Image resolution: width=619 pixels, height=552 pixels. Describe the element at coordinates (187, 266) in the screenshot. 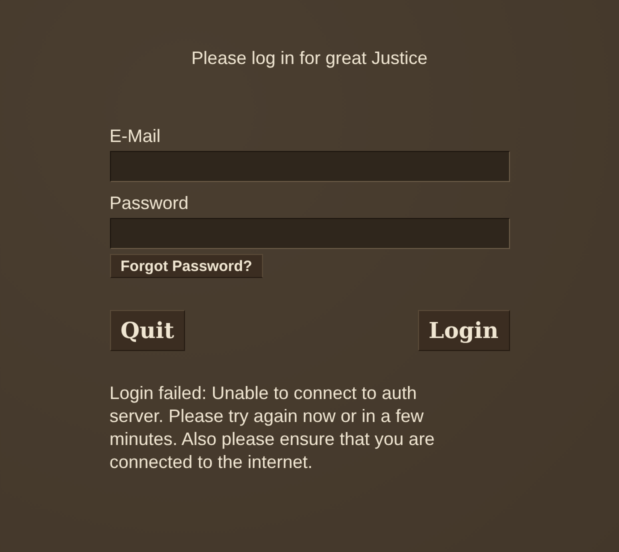

I see `forgot-password-button: Forgot Password?` at that location.